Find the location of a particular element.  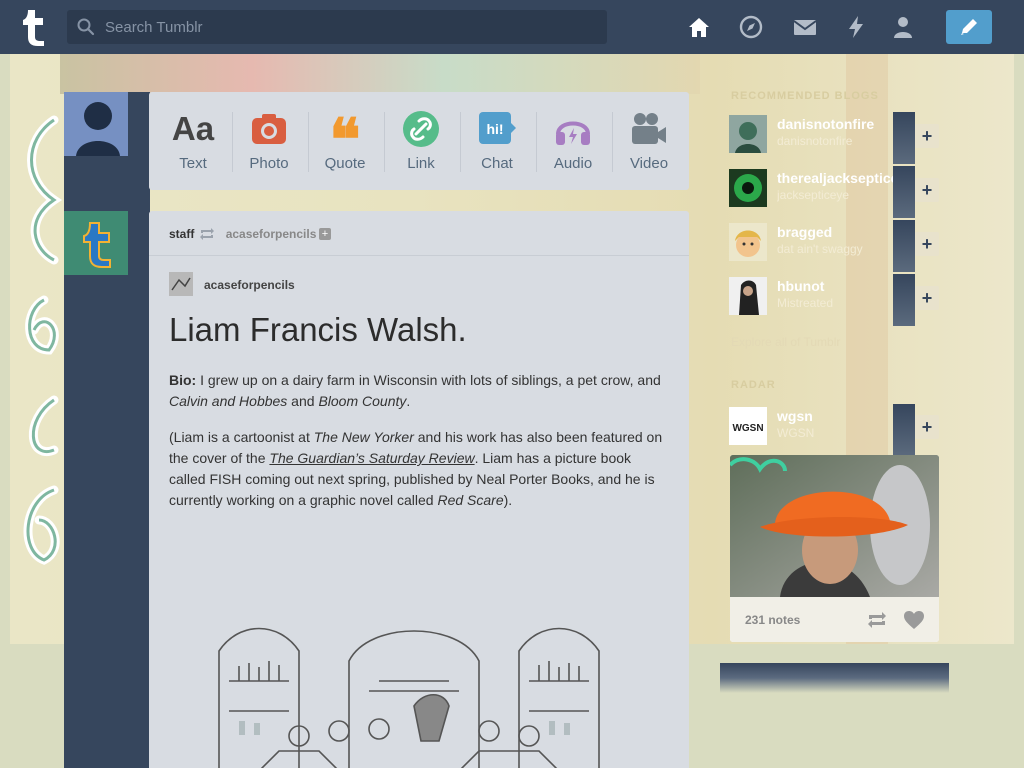

source-avatar is located at coordinates (181, 284).